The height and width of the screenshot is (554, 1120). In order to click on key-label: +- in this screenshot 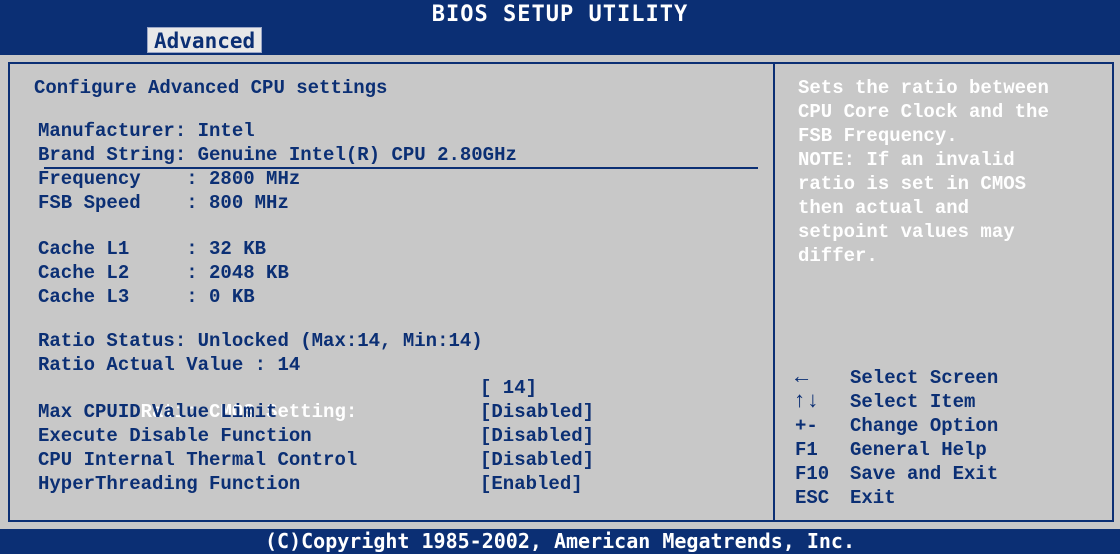, I will do `click(806, 426)`.